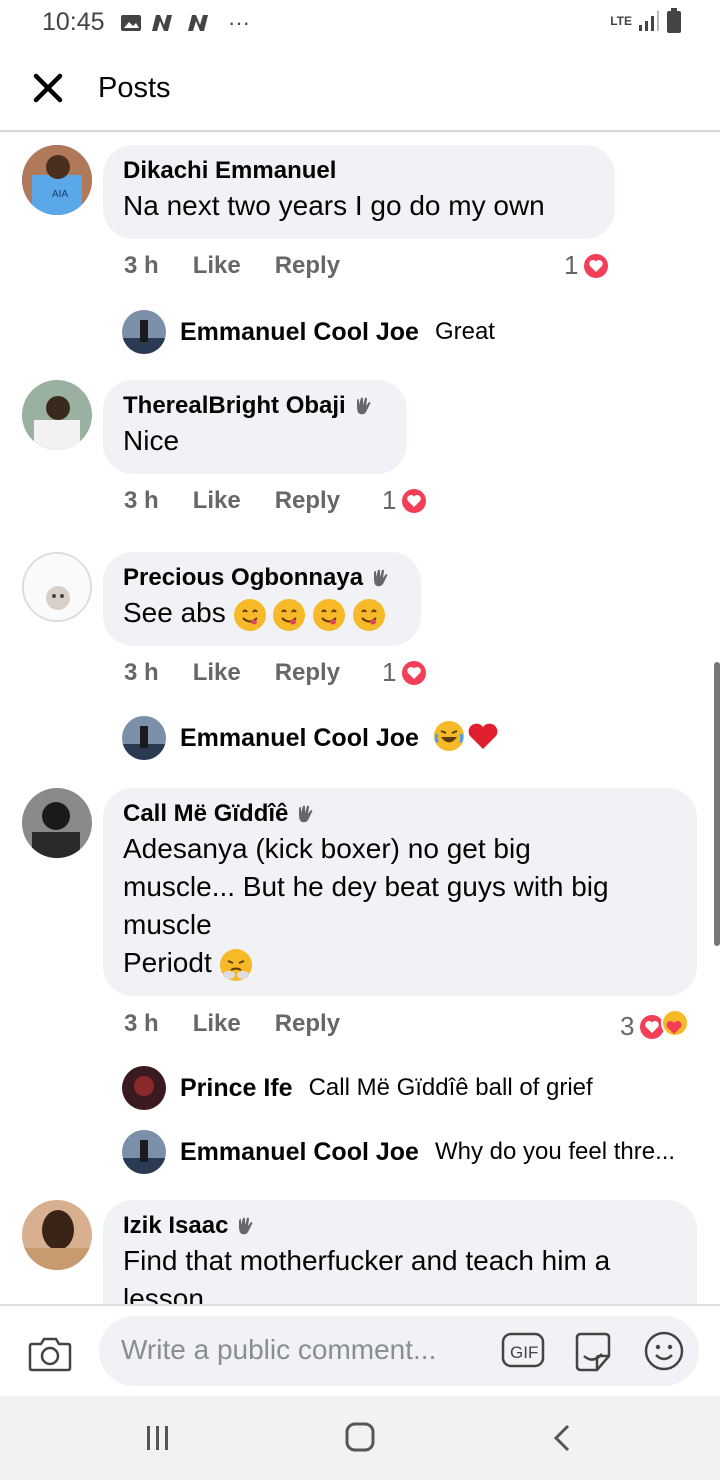 The height and width of the screenshot is (1480, 720). Describe the element at coordinates (151, 440) in the screenshot. I see `comment-text: Nice` at that location.